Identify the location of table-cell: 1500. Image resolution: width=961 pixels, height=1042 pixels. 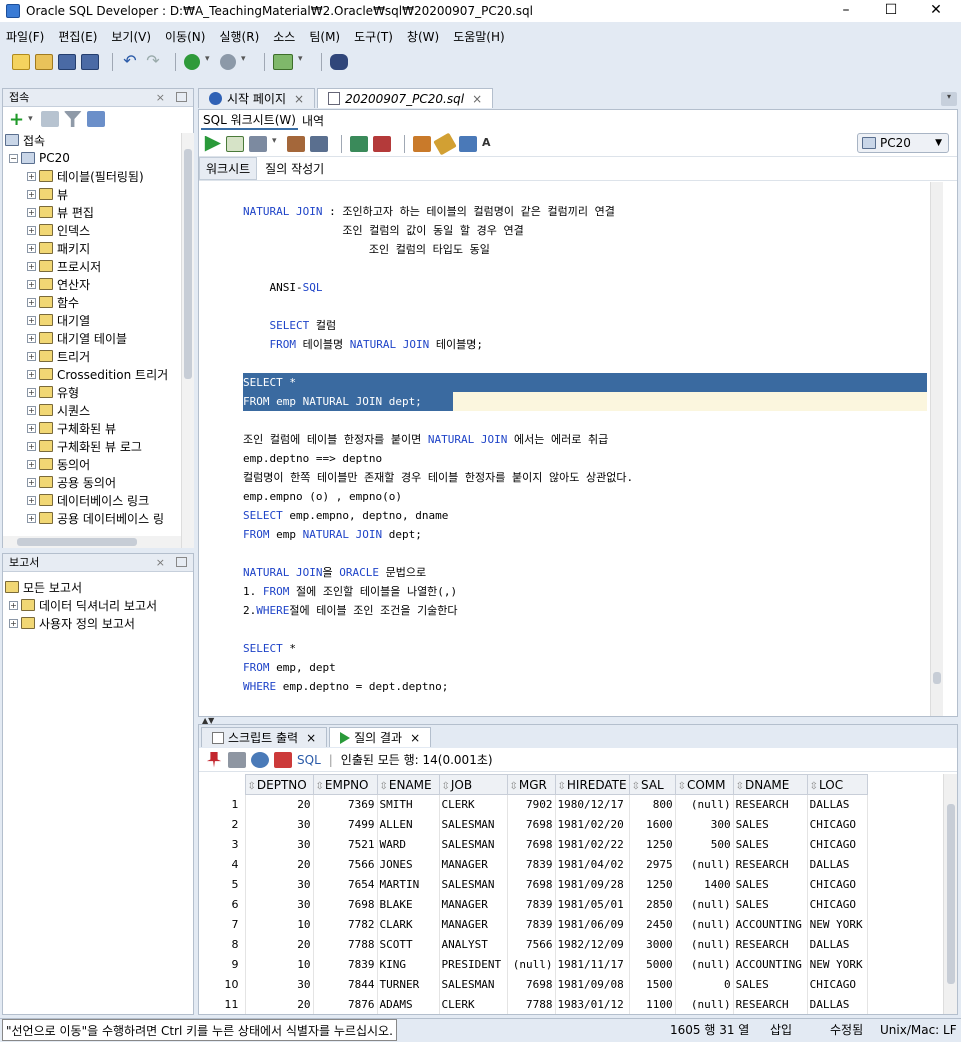
(652, 984).